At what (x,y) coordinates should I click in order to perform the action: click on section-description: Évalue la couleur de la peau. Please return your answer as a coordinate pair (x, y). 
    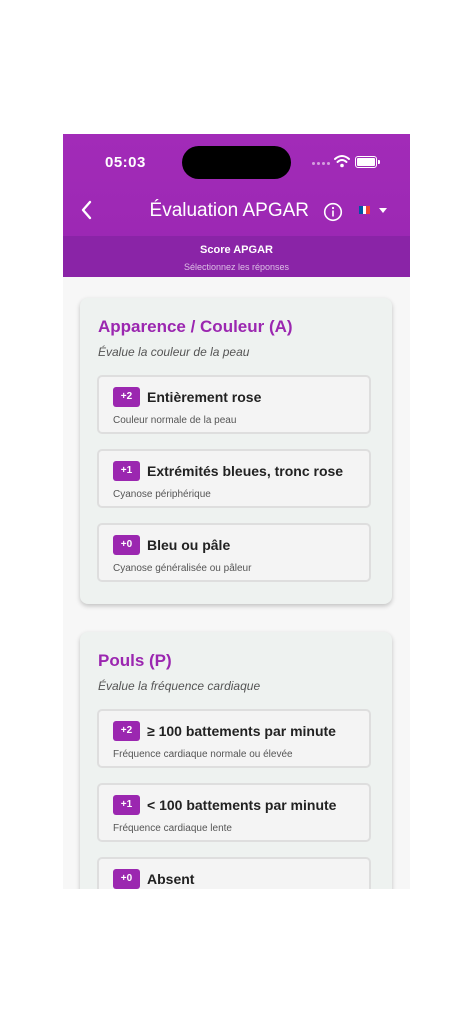
    Looking at the image, I should click on (174, 352).